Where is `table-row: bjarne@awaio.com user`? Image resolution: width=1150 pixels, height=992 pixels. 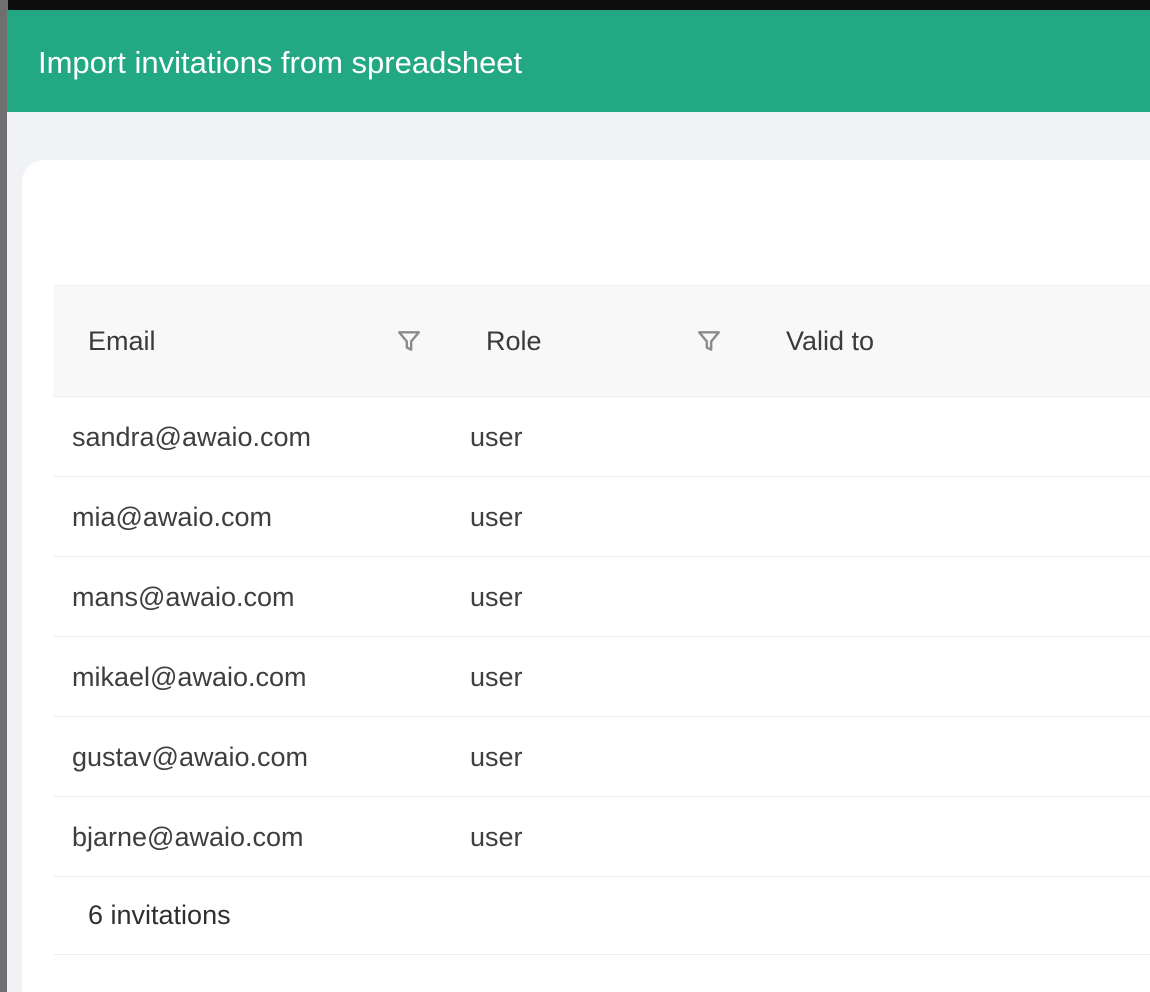
table-row: bjarne@awaio.com user is located at coordinates (602, 837).